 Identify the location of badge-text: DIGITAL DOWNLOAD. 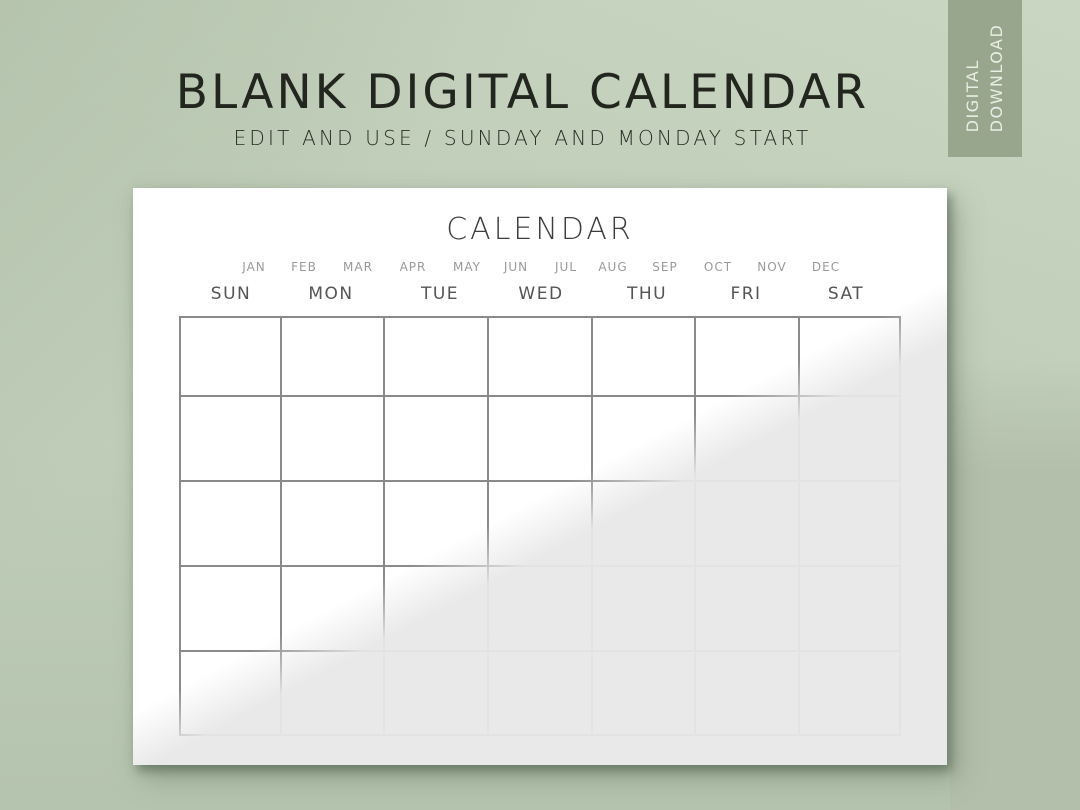
(985, 78).